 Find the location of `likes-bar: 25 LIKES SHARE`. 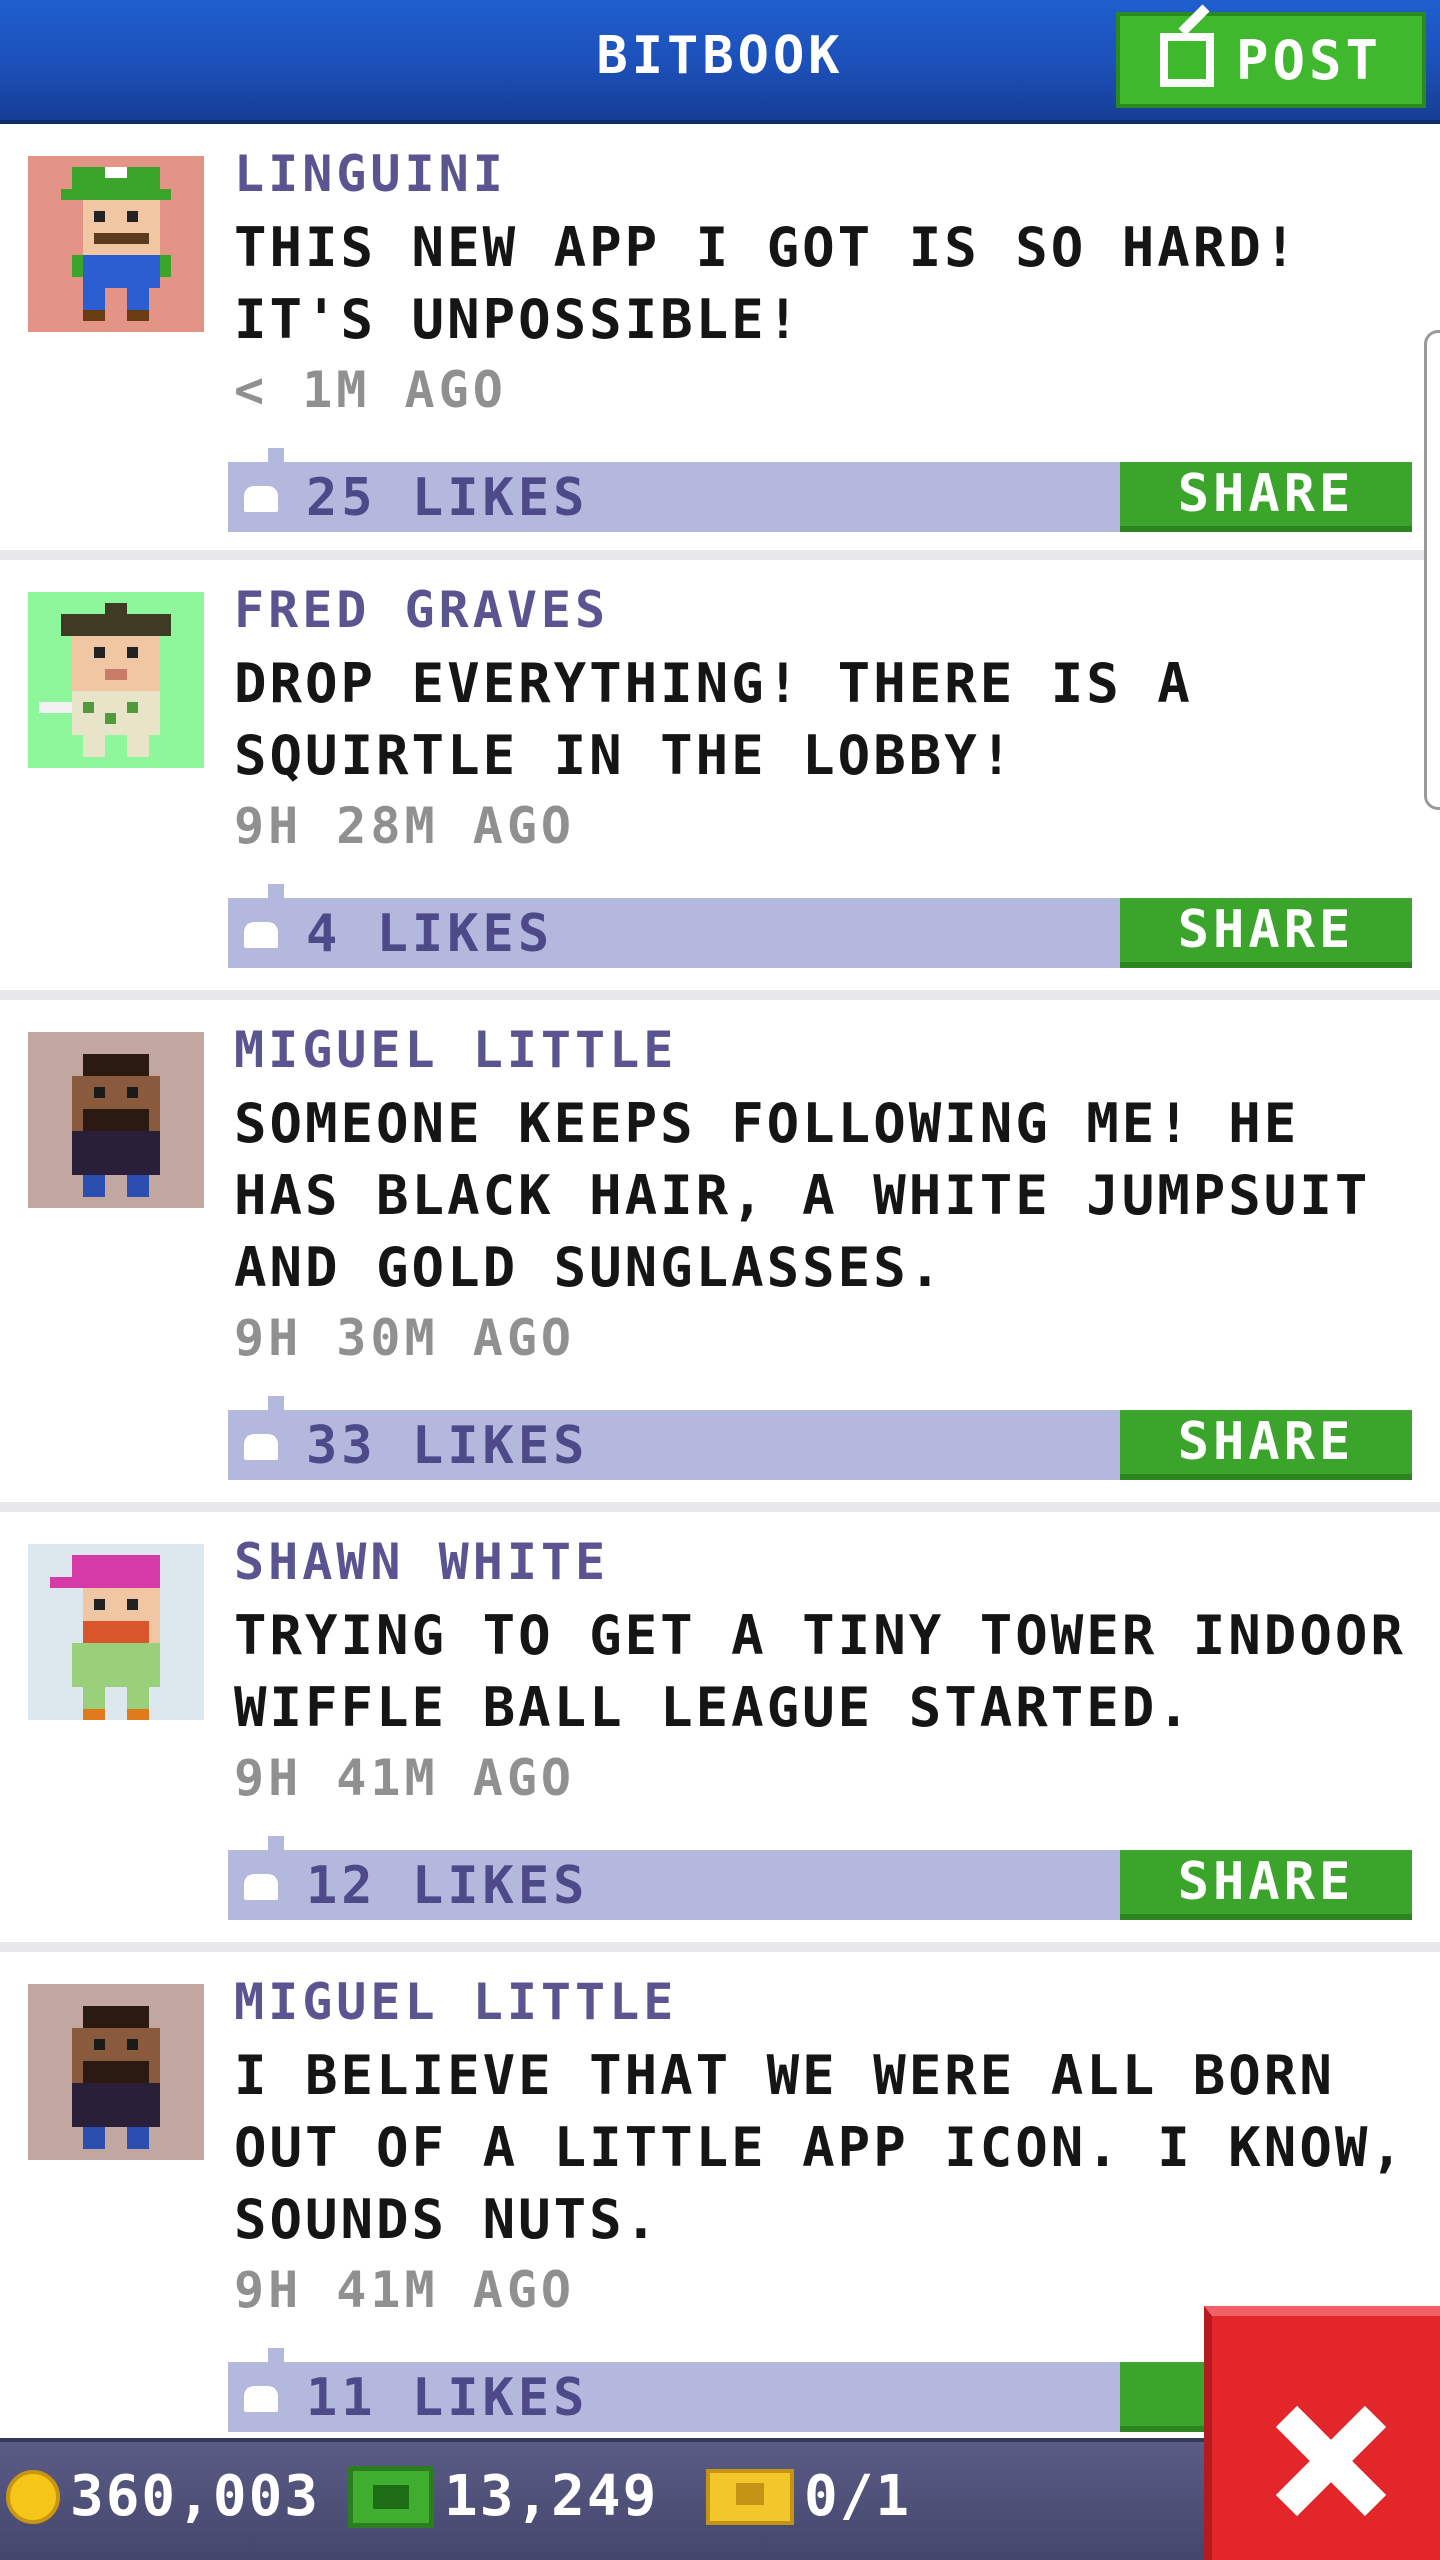

likes-bar: 25 LIKES SHARE is located at coordinates (820, 490).